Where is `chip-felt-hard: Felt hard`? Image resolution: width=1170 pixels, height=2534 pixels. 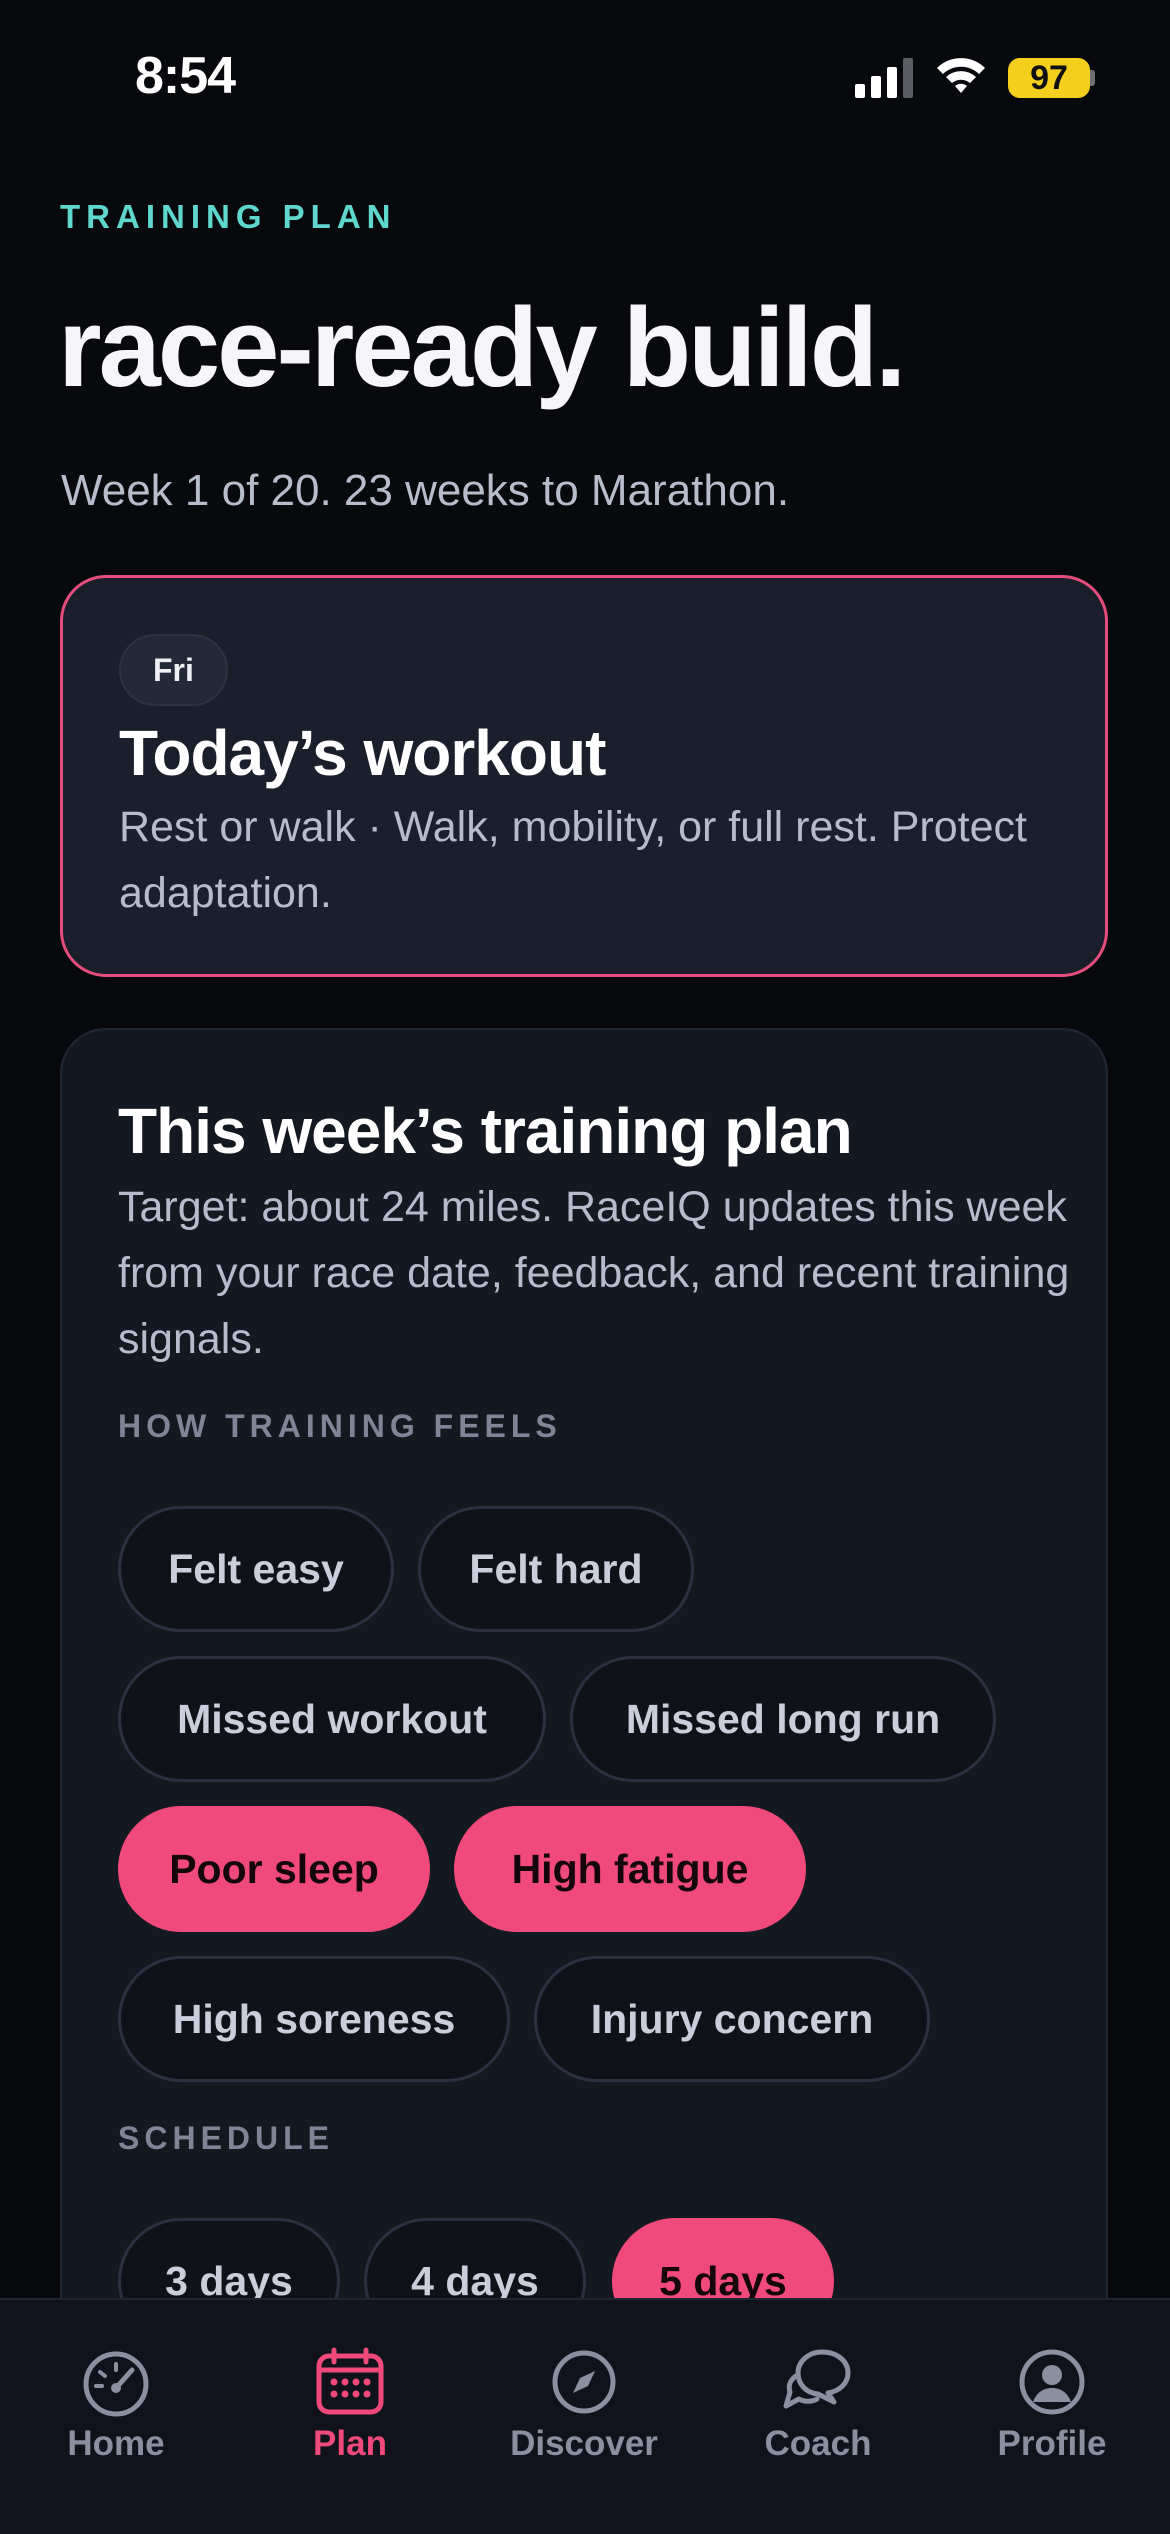 chip-felt-hard: Felt hard is located at coordinates (556, 1569).